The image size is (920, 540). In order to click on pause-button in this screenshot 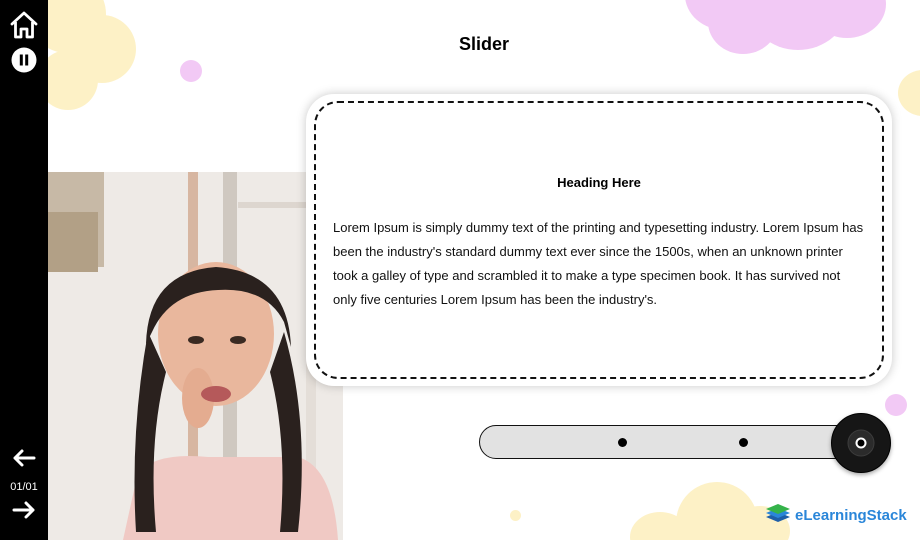, I will do `click(24, 62)`.